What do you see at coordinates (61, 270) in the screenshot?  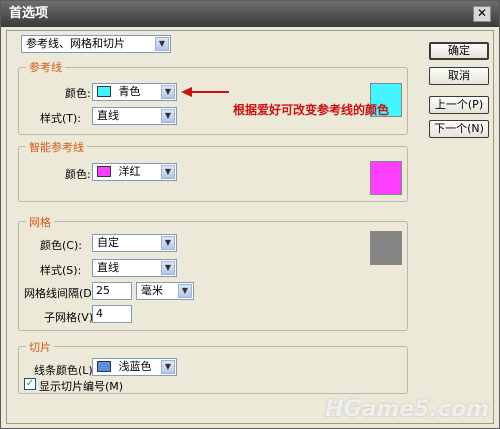 I see `grid-style-label: 样式(S):` at bounding box center [61, 270].